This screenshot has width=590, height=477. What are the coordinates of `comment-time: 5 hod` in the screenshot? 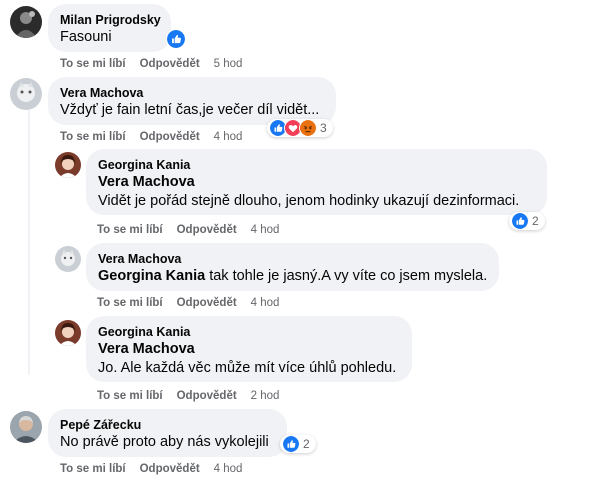 It's located at (228, 64).